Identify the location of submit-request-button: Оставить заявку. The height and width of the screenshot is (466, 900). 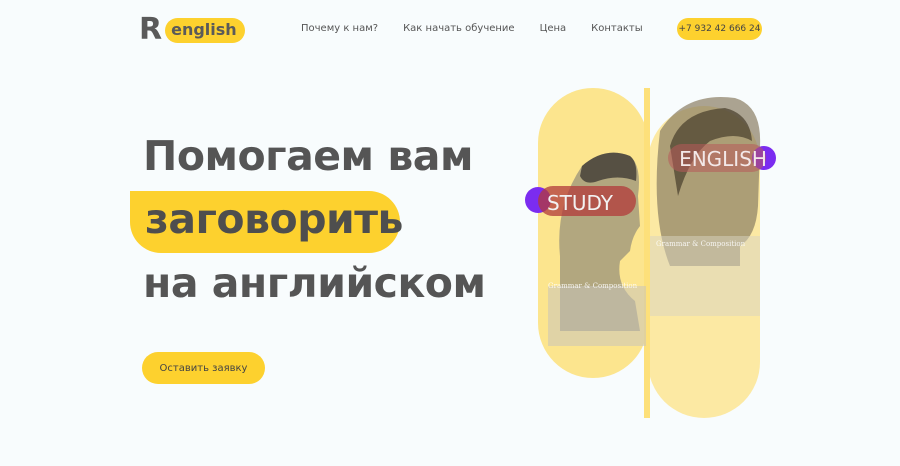
(203, 368).